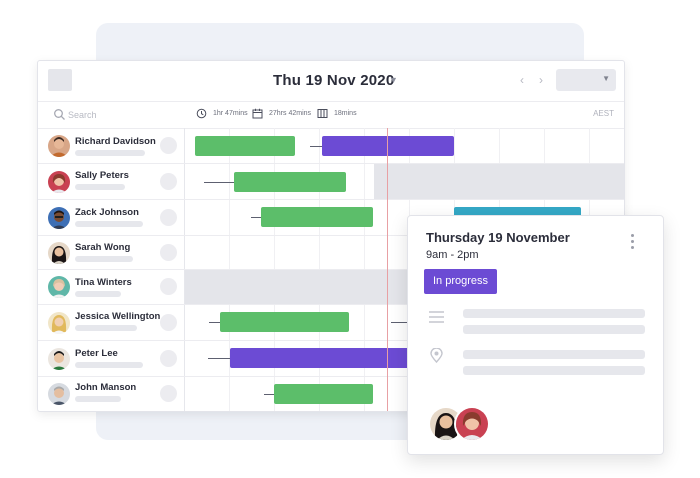 Image resolution: width=700 pixels, height=478 pixels. Describe the element at coordinates (387, 269) in the screenshot. I see `current-time-line` at that location.